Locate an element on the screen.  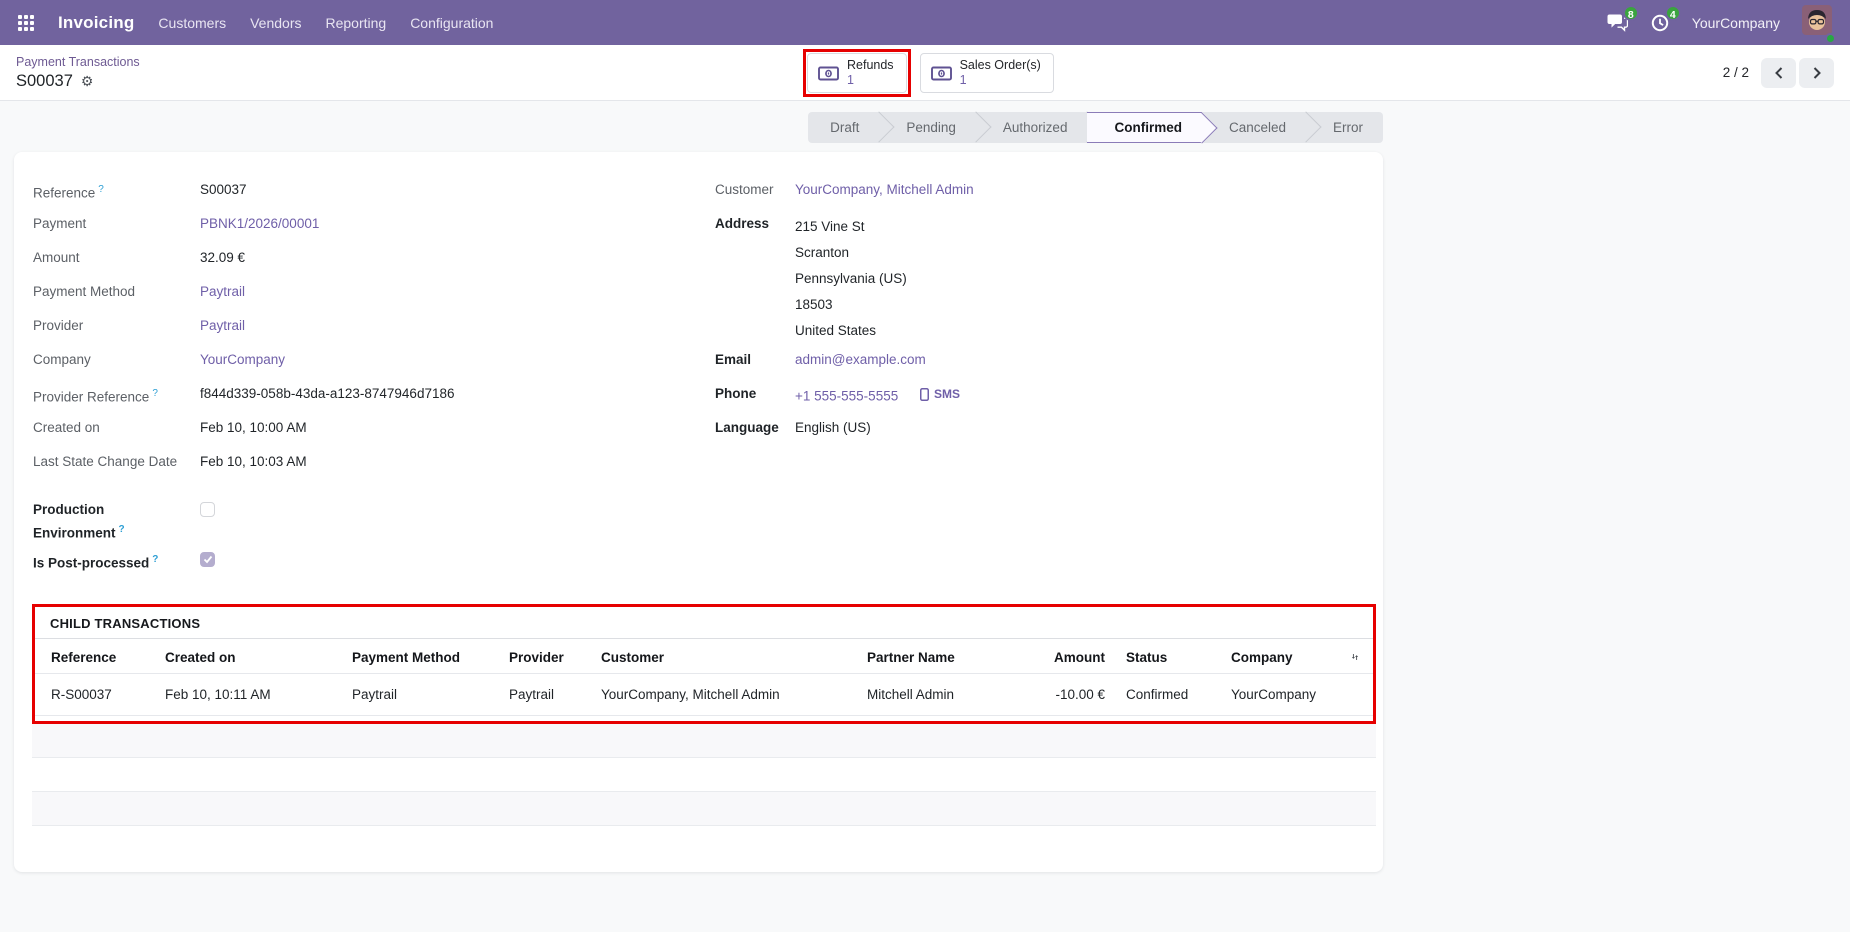
field-last-state-change: Last State Change Date Feb 10, 10:03 AM is located at coordinates (374, 470).